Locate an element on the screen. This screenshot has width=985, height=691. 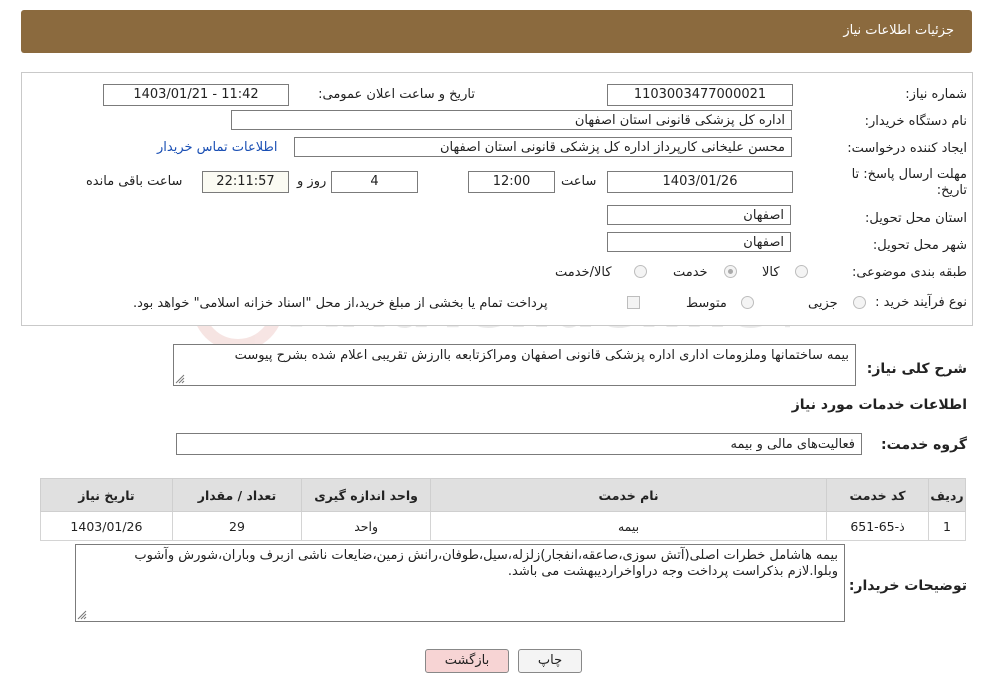
city-field: اصفهان is located at coordinates (699, 242).